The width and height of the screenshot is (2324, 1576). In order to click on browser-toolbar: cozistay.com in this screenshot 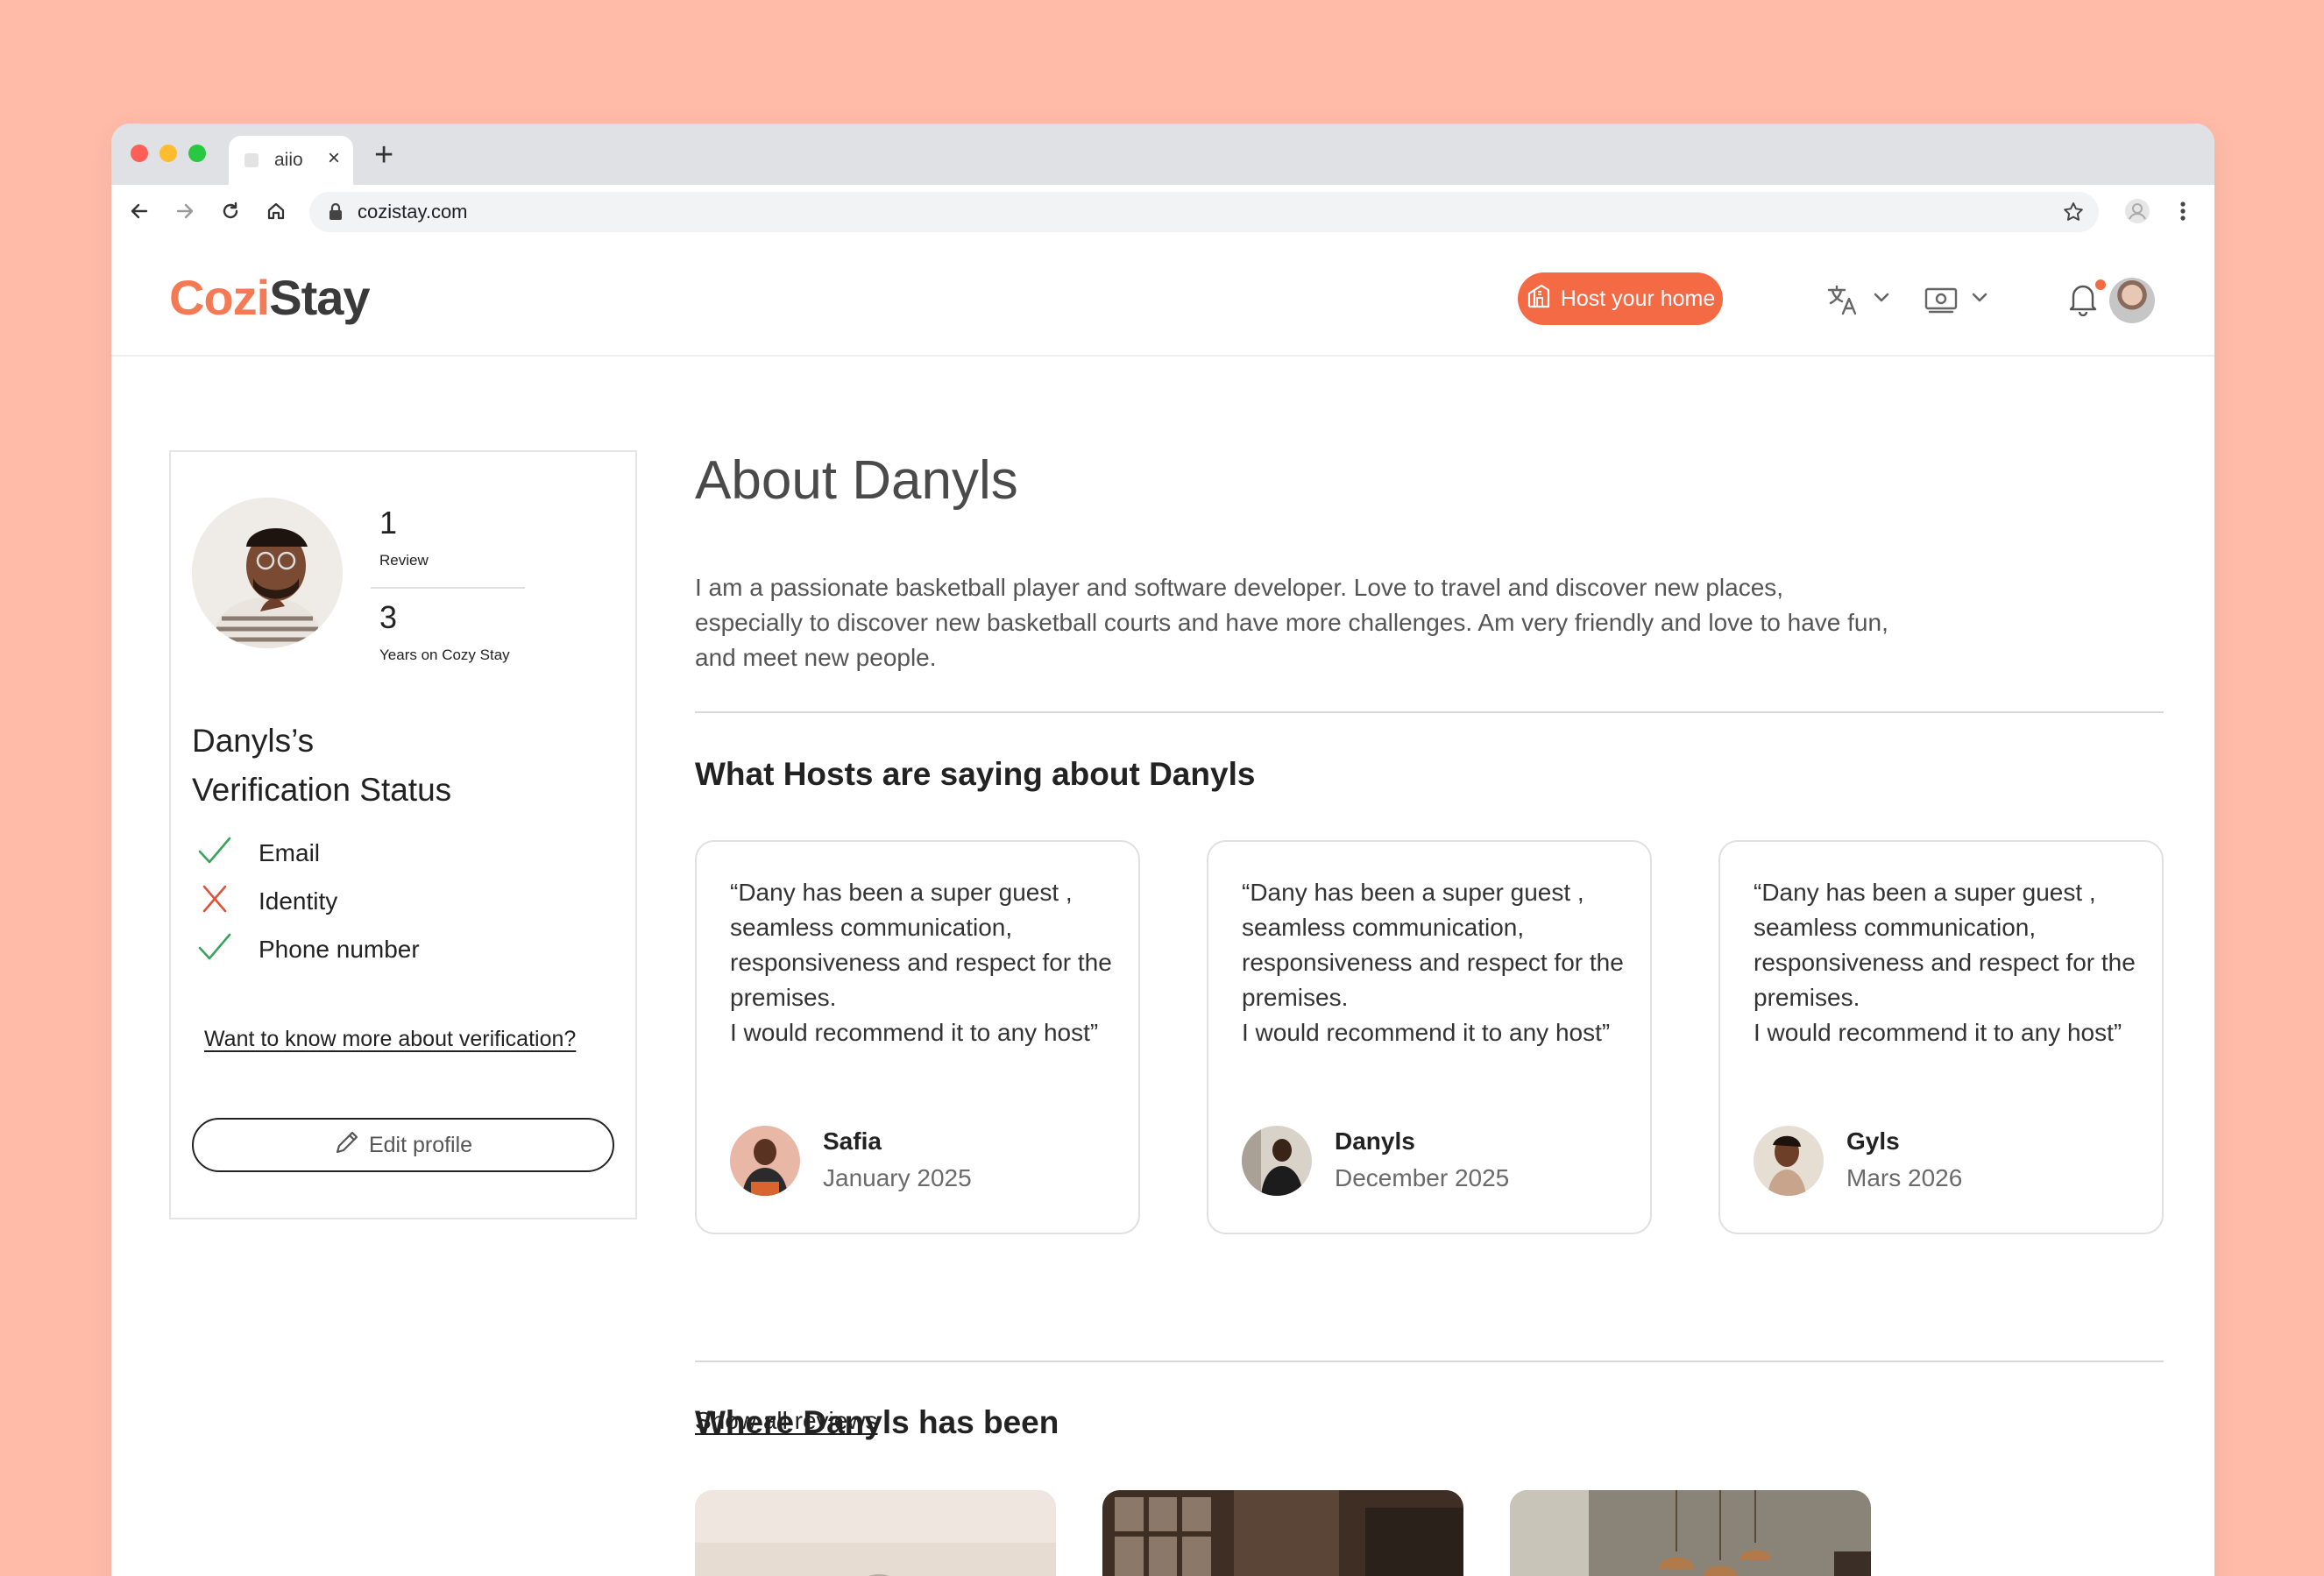, I will do `click(1163, 212)`.